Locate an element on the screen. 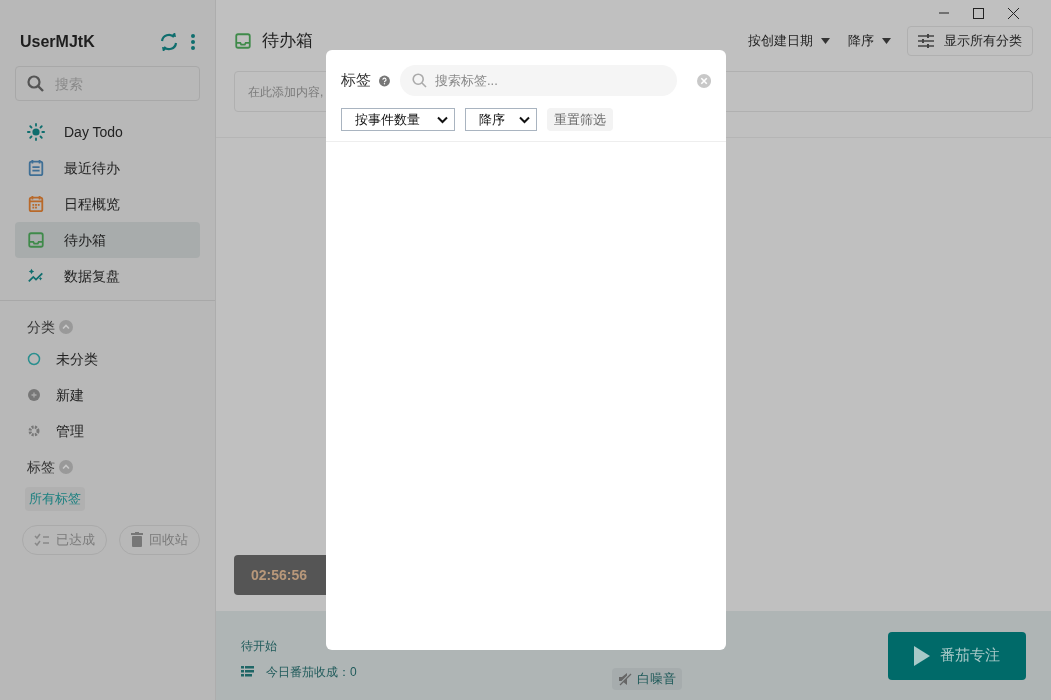 This screenshot has height=700, width=1051. popup-title: 标签 is located at coordinates (356, 80).